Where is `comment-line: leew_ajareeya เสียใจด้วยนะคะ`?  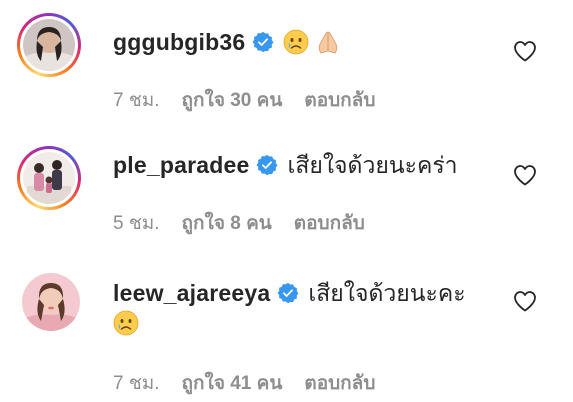
comment-line: leew_ajareeya เสียใจด้วยนะคะ is located at coordinates (289, 293).